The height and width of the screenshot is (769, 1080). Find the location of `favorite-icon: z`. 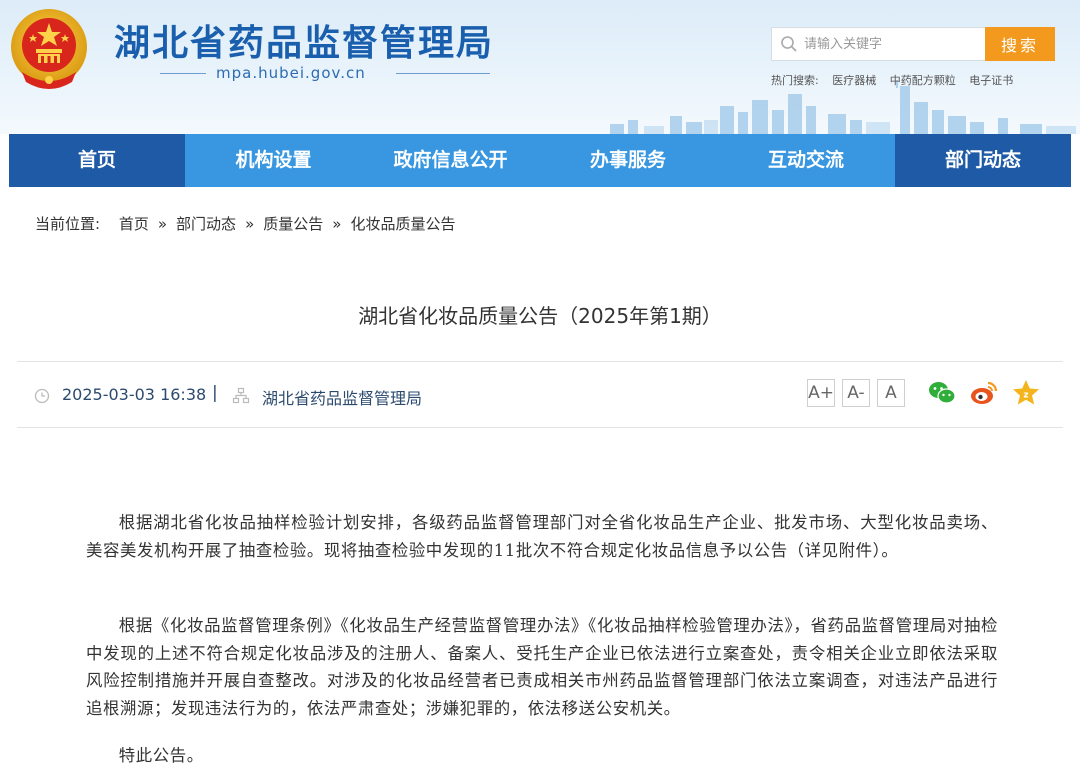

favorite-icon: z is located at coordinates (1026, 393).